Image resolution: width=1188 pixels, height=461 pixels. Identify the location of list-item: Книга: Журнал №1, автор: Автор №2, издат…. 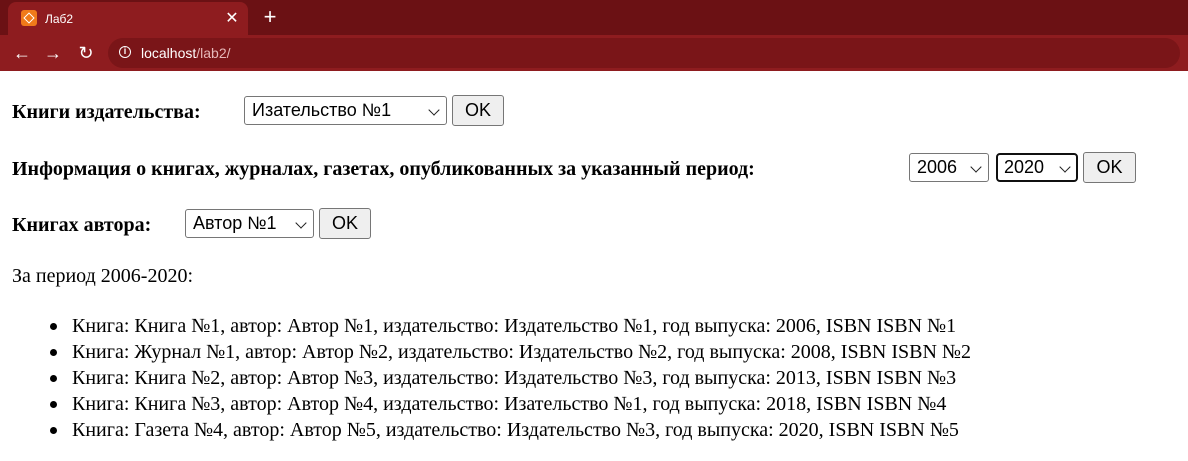
(491, 352).